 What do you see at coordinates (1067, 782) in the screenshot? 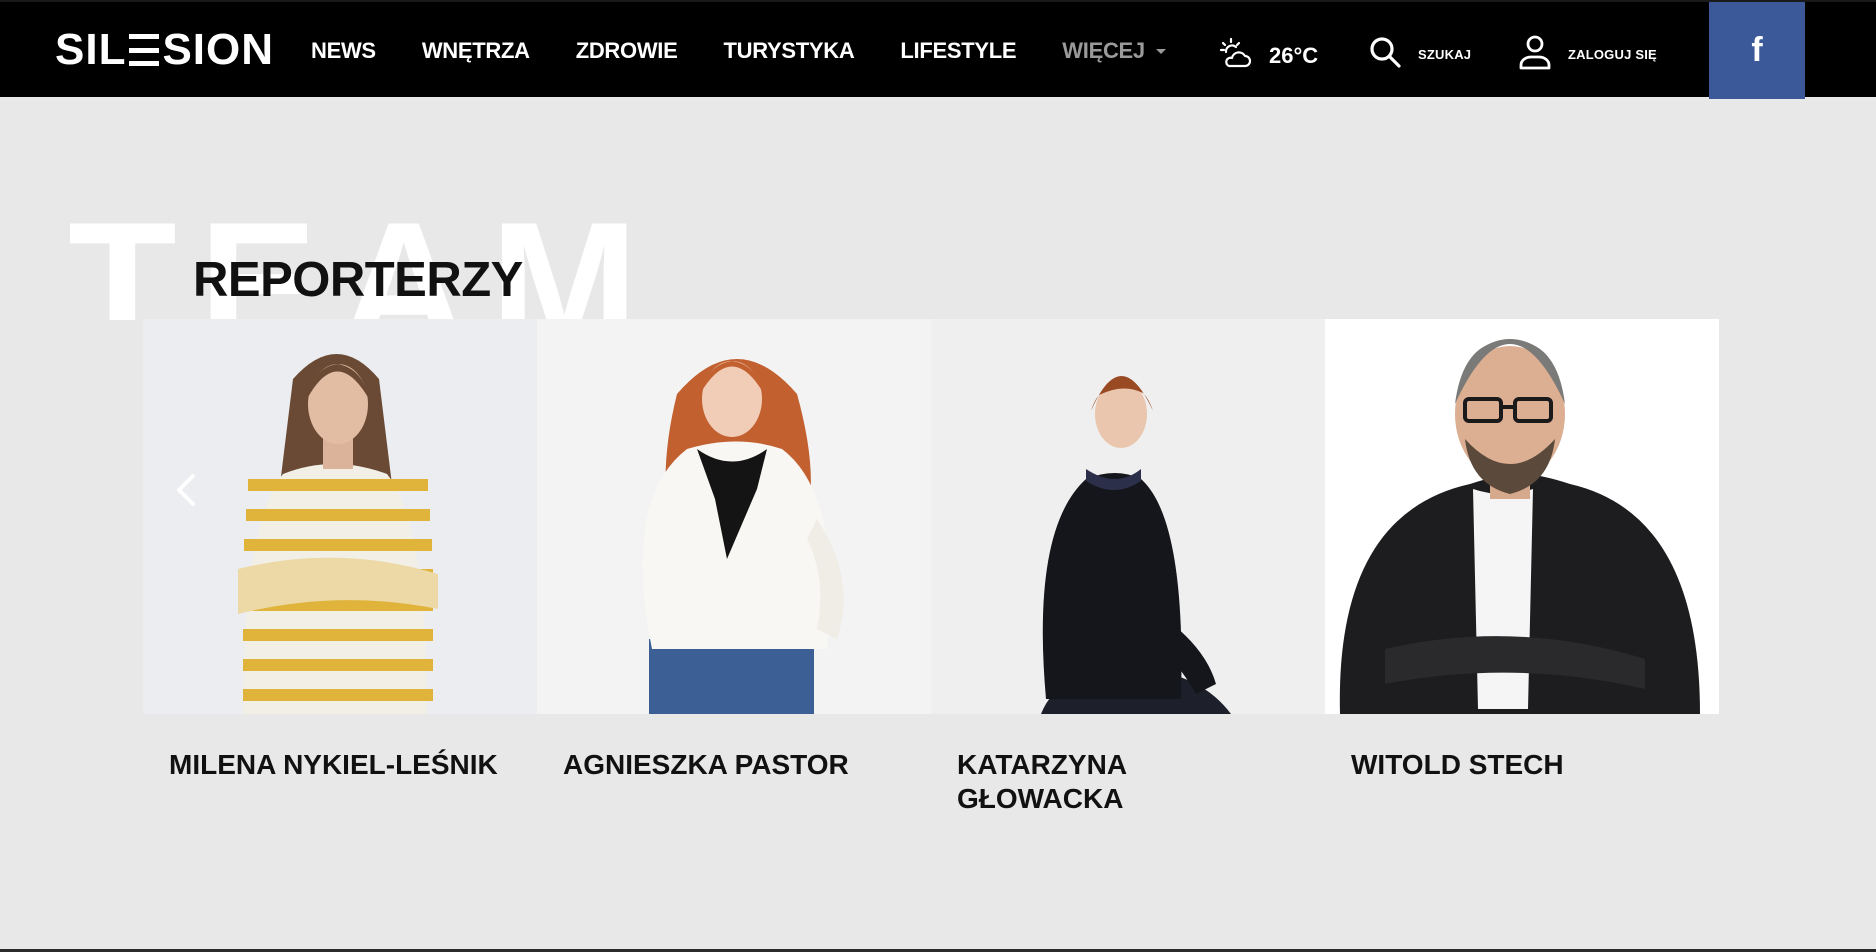
I see `reporter-name-3: KATARZYNA GŁOWACKA` at bounding box center [1067, 782].